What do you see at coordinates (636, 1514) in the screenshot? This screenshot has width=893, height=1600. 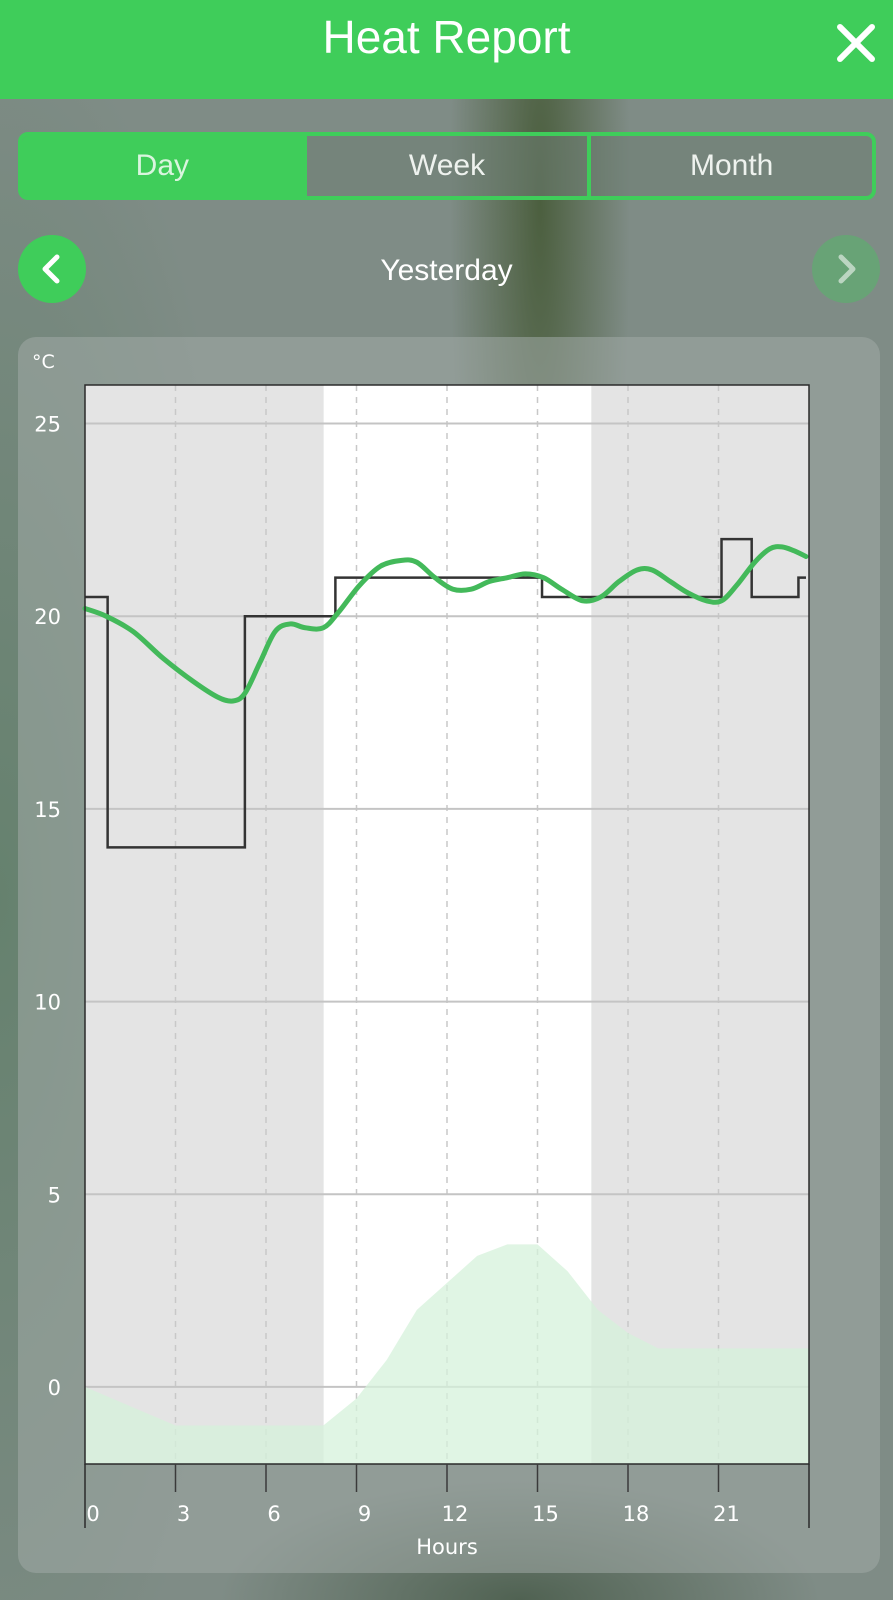 I see `x-tick-label: 18` at bounding box center [636, 1514].